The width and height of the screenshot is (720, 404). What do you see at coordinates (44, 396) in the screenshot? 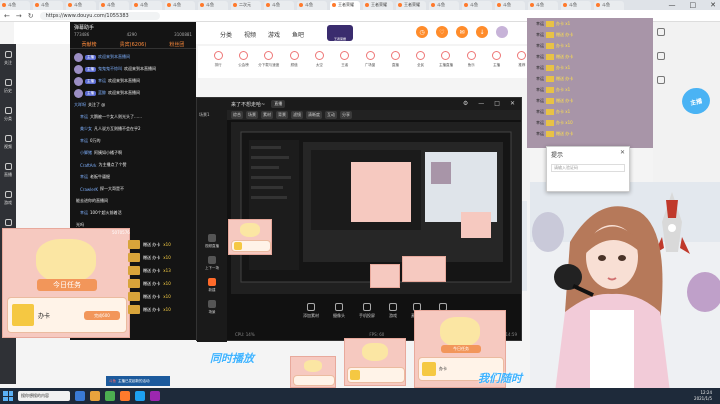
I see `taskbar-search: 搜你想搜的内容` at bounding box center [44, 396].